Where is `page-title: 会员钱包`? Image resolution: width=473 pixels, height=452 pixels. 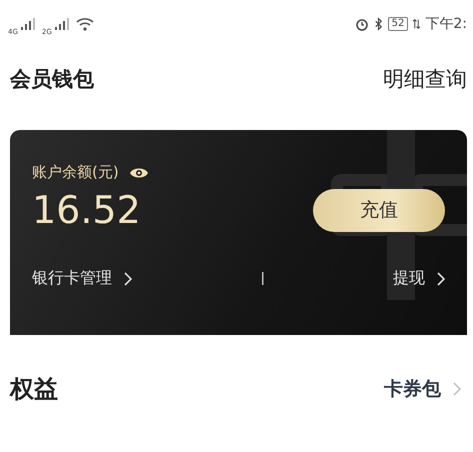
page-title: 会员钱包 is located at coordinates (52, 79).